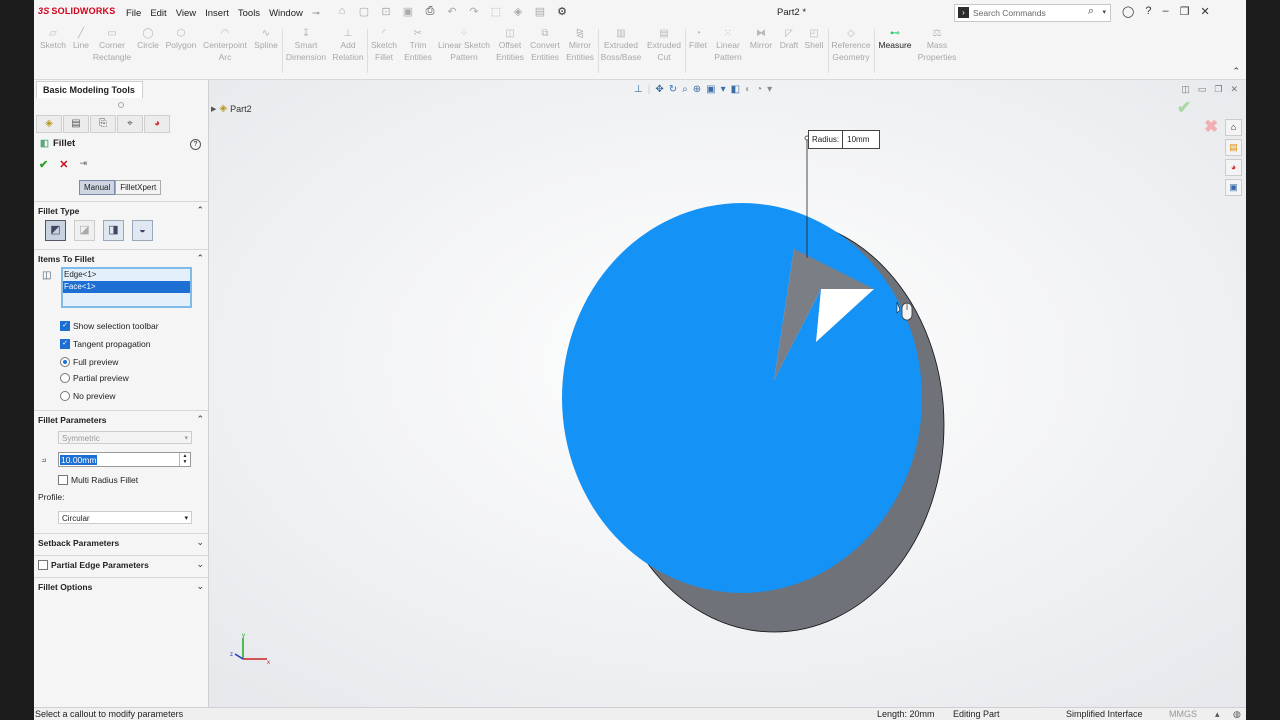 This screenshot has width=1280, height=720. Describe the element at coordinates (121, 544) in the screenshot. I see `setback-parameters-section: Setback Parameters ⌄` at that location.